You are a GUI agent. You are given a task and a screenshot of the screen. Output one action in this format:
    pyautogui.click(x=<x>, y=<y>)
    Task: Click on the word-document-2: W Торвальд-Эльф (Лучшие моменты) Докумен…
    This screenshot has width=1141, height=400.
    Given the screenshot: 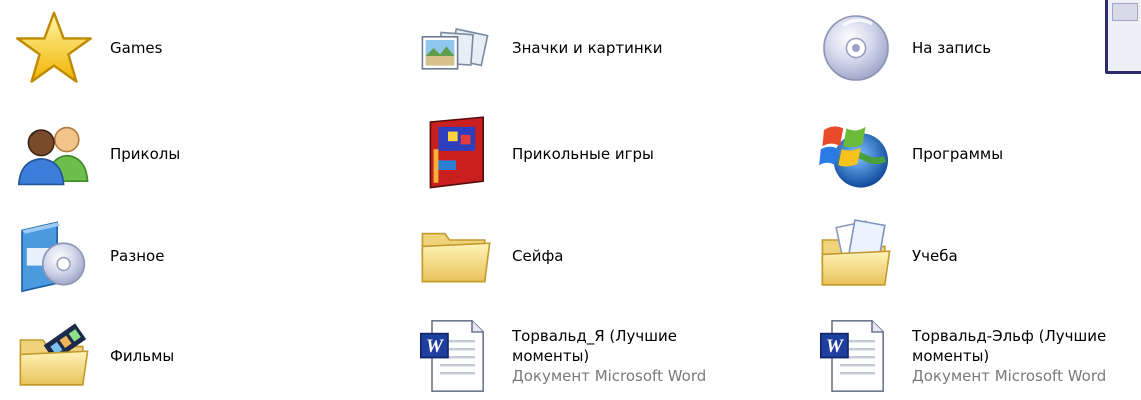 What is the action you would take?
    pyautogui.click(x=959, y=356)
    